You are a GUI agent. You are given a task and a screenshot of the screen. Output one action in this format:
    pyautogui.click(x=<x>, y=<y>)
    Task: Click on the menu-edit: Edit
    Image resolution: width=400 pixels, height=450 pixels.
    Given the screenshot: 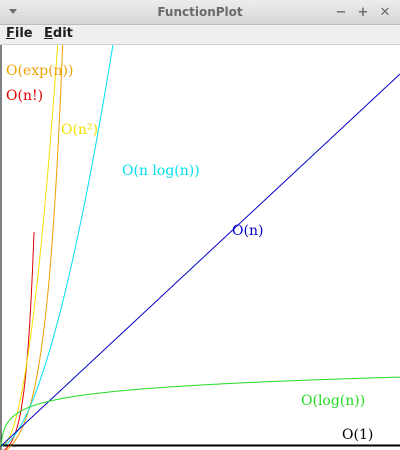 What is the action you would take?
    pyautogui.click(x=58, y=33)
    